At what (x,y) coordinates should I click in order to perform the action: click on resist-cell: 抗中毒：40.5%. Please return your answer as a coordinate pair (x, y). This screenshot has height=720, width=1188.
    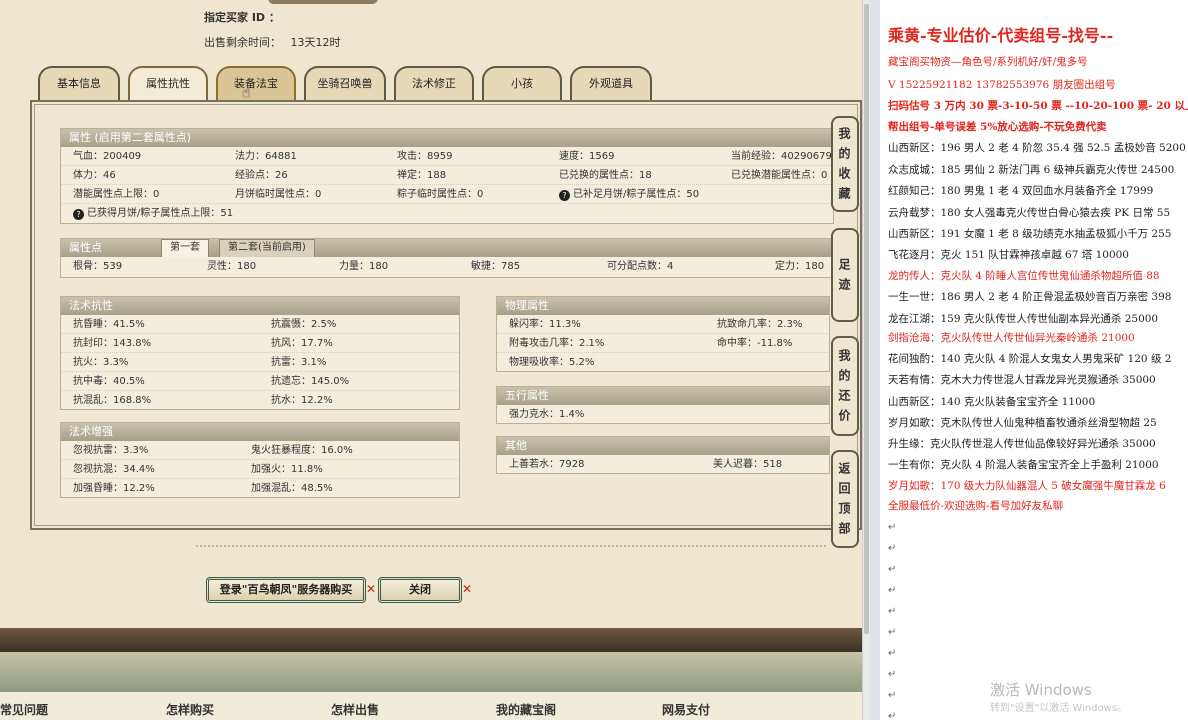
    Looking at the image, I should click on (109, 381).